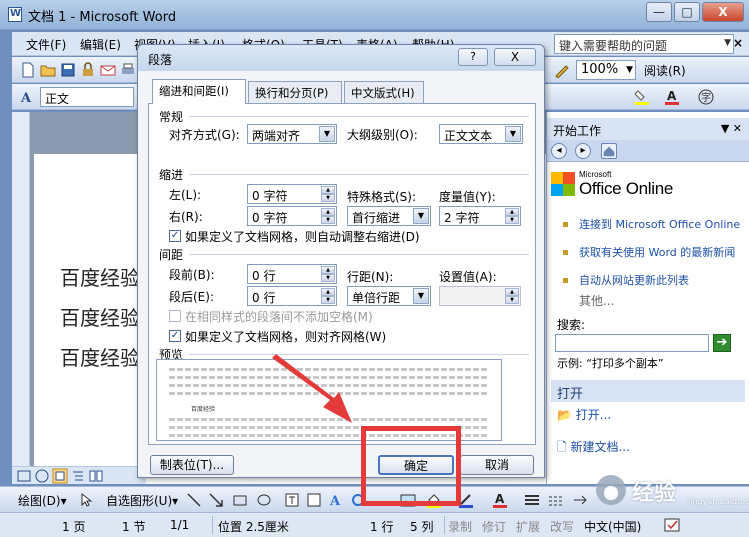  Describe the element at coordinates (532, 500) in the screenshot. I see `line-style-icon` at that location.